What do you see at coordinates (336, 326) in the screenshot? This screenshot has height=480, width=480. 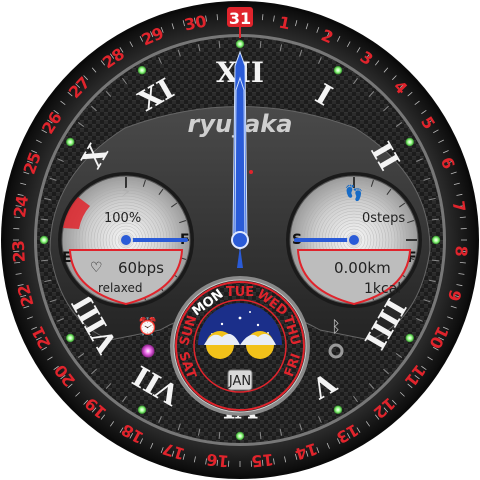 I see `bluetooth-icon: ᛒ` at bounding box center [336, 326].